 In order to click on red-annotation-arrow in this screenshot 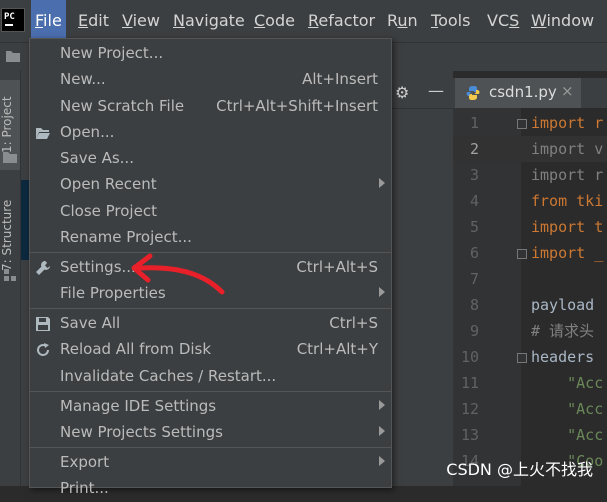, I will do `click(178, 274)`.